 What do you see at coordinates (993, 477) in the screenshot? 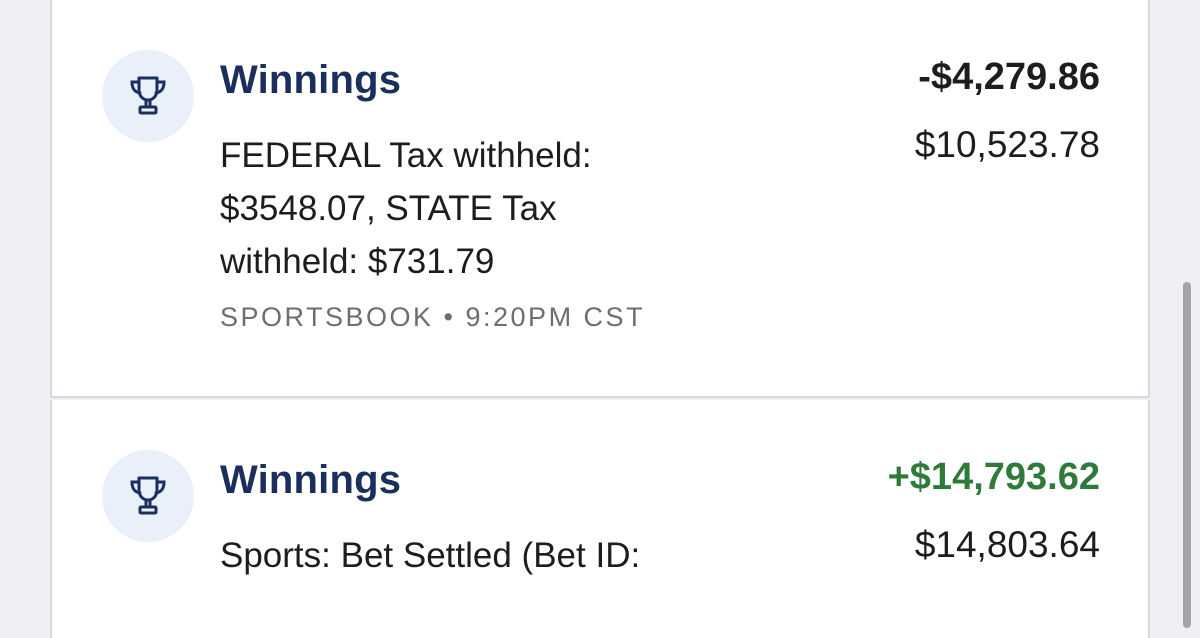
I see `transaction-amount: +$14,793.62` at bounding box center [993, 477].